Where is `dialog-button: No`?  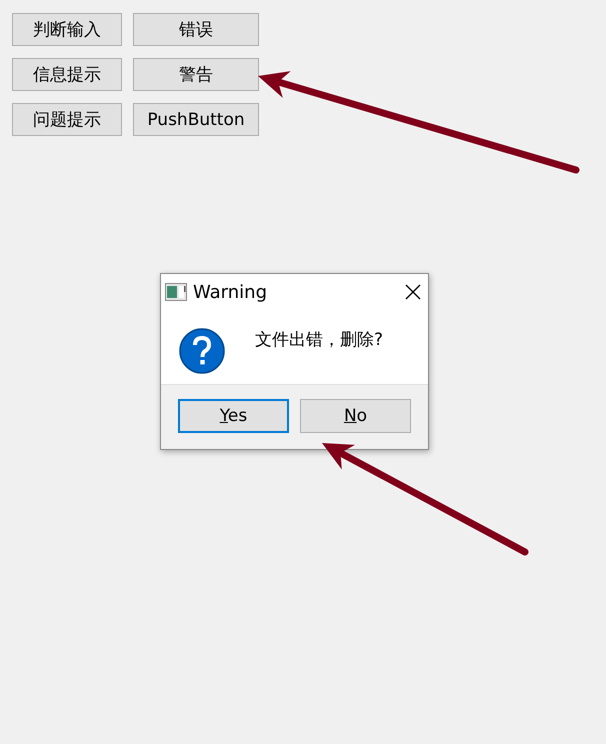 dialog-button: No is located at coordinates (355, 416).